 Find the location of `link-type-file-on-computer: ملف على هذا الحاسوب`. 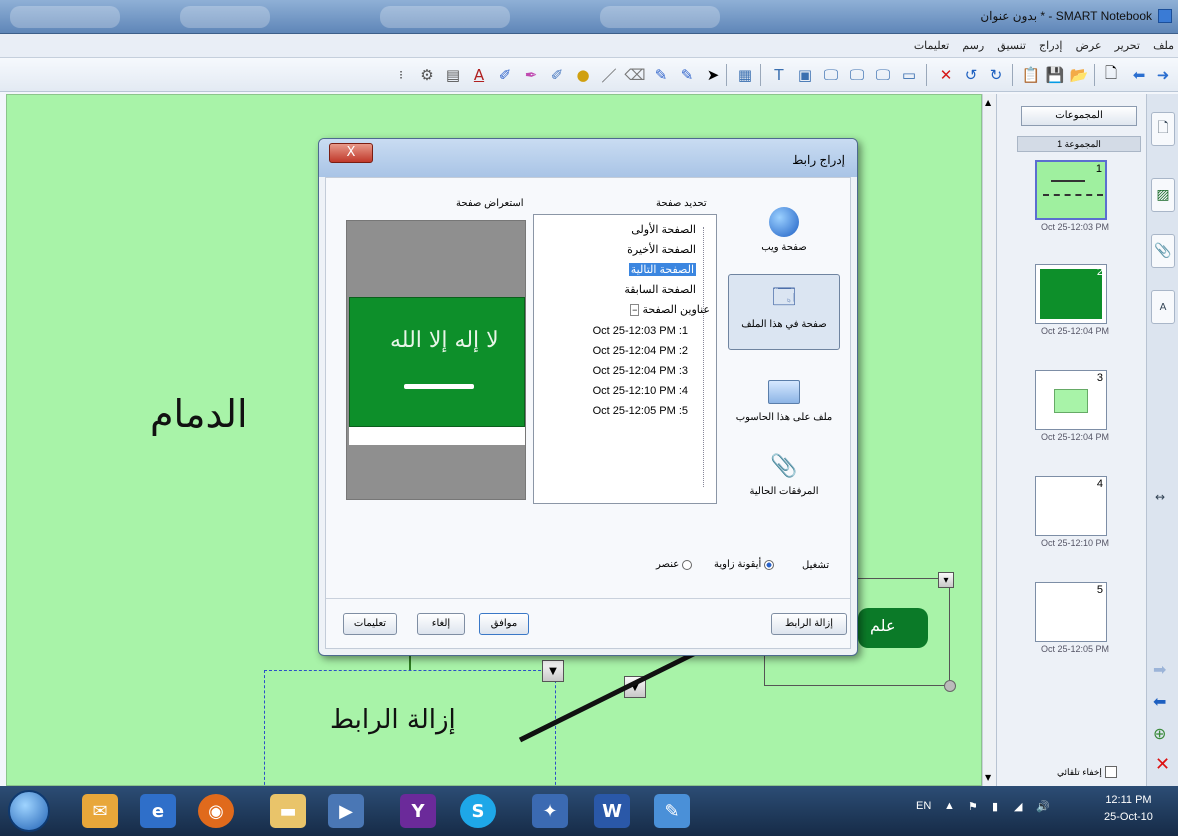

link-type-file-on-computer: ملف على هذا الحاسوب is located at coordinates (784, 406).